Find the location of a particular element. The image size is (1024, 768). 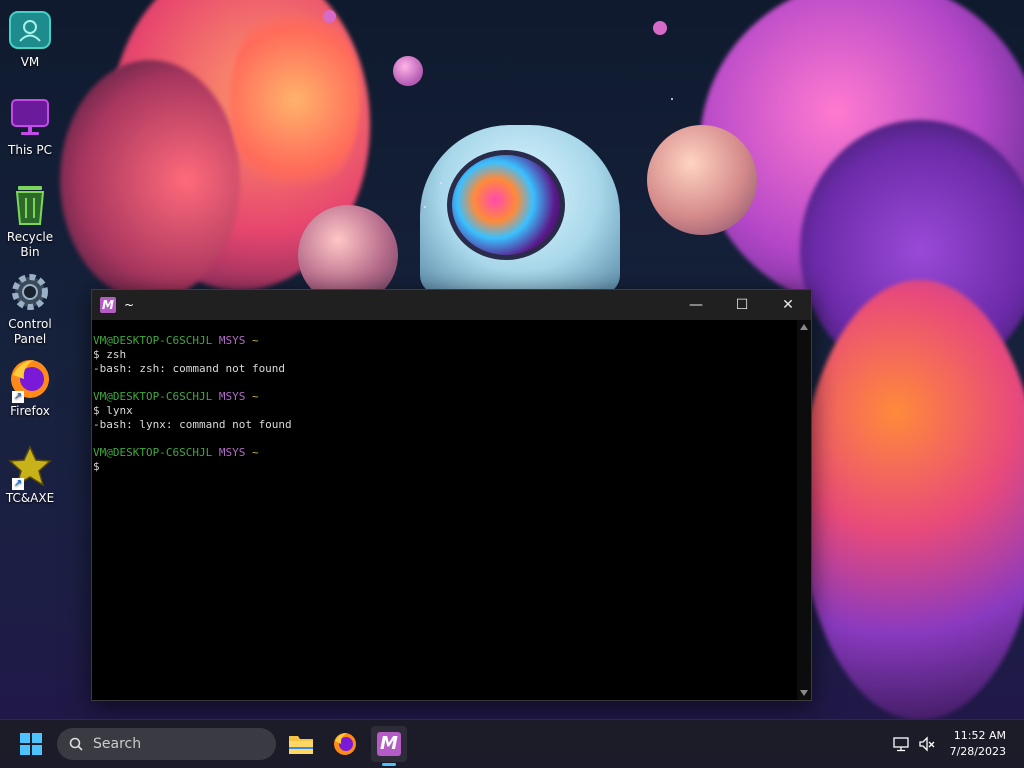

taskbar-file-explorer is located at coordinates (301, 744).